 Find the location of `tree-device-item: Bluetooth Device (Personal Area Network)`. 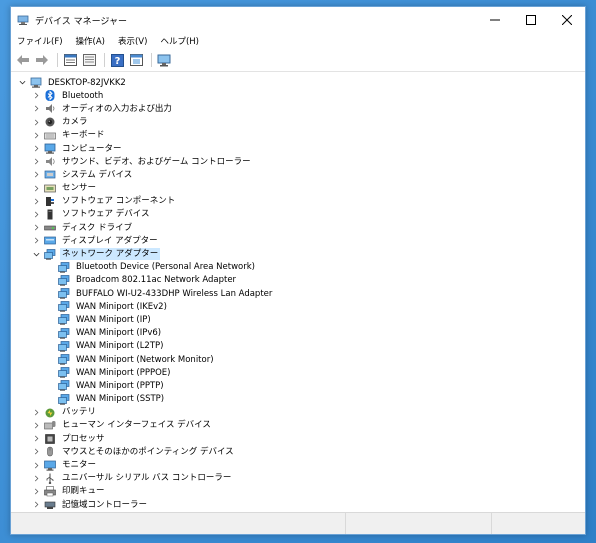

tree-device-item: Bluetooth Device (Personal Area Network) is located at coordinates (298, 267).